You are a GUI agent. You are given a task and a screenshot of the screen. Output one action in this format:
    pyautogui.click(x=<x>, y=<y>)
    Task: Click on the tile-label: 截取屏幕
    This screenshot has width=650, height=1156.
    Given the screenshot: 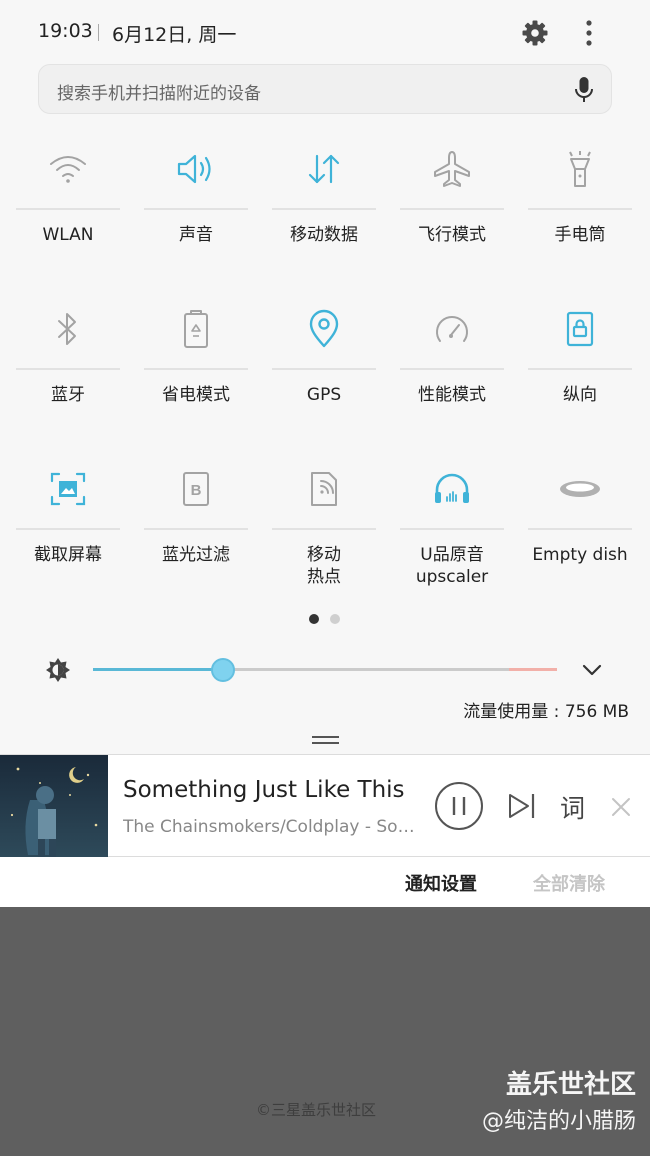 What is the action you would take?
    pyautogui.click(x=68, y=555)
    